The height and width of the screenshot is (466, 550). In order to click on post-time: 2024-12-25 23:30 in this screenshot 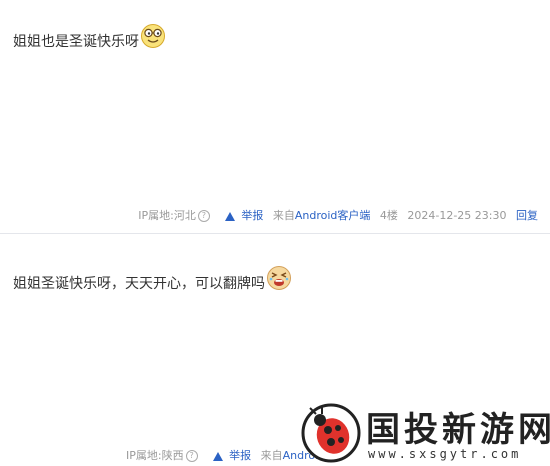, I will do `click(457, 215)`.